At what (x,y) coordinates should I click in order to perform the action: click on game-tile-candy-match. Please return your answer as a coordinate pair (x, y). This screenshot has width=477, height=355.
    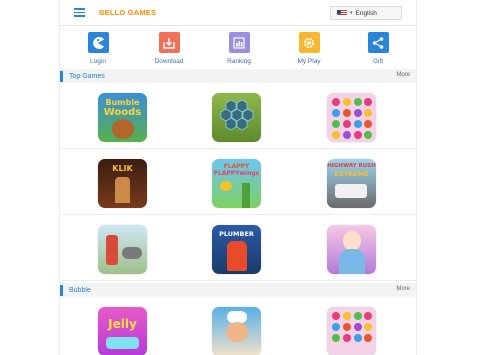
    Looking at the image, I should click on (351, 117).